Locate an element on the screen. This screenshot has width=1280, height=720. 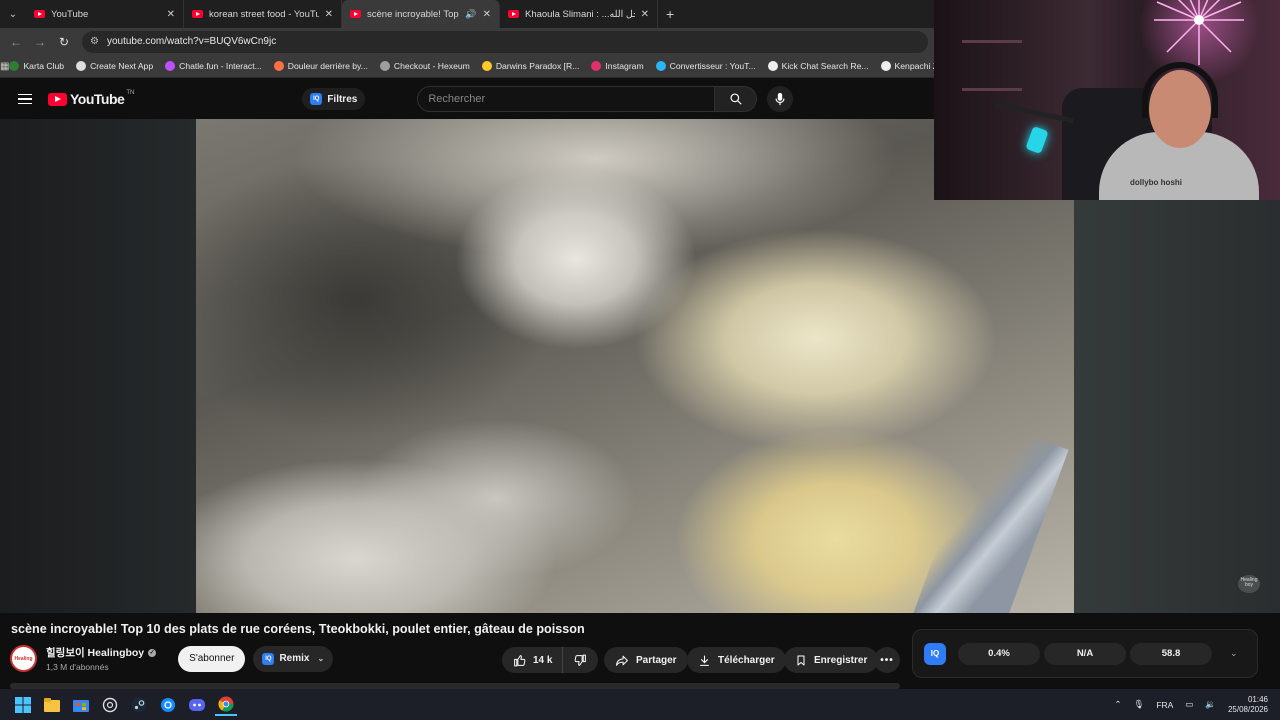
menu-hamburger-icon is located at coordinates (25, 99).